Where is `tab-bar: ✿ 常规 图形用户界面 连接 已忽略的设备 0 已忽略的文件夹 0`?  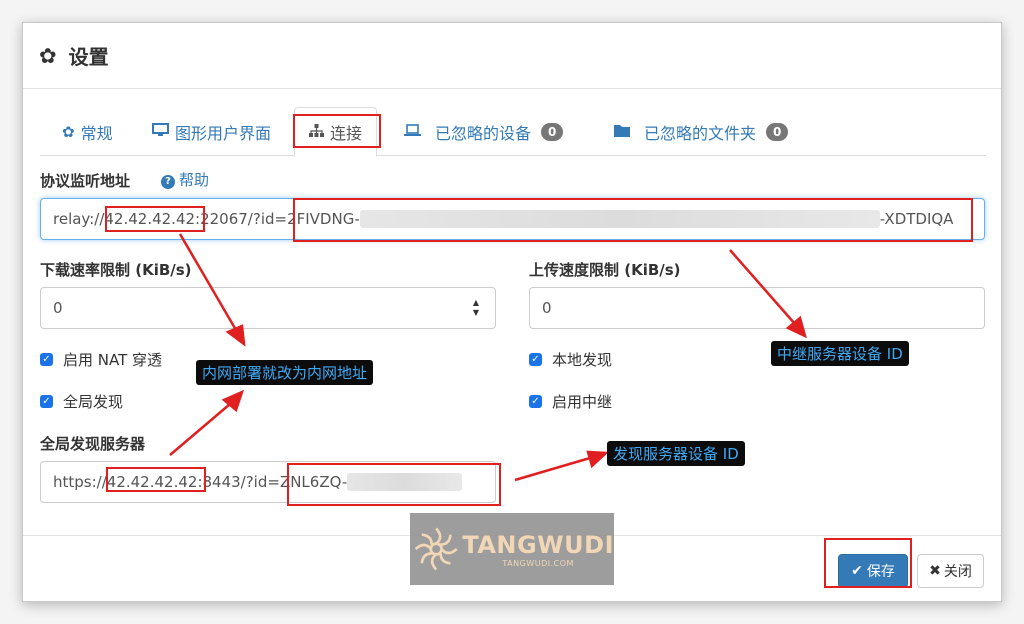
tab-bar: ✿ 常规 图形用户界面 连接 已忽略的设备 0 已忽略的文件夹 0 is located at coordinates (513, 132).